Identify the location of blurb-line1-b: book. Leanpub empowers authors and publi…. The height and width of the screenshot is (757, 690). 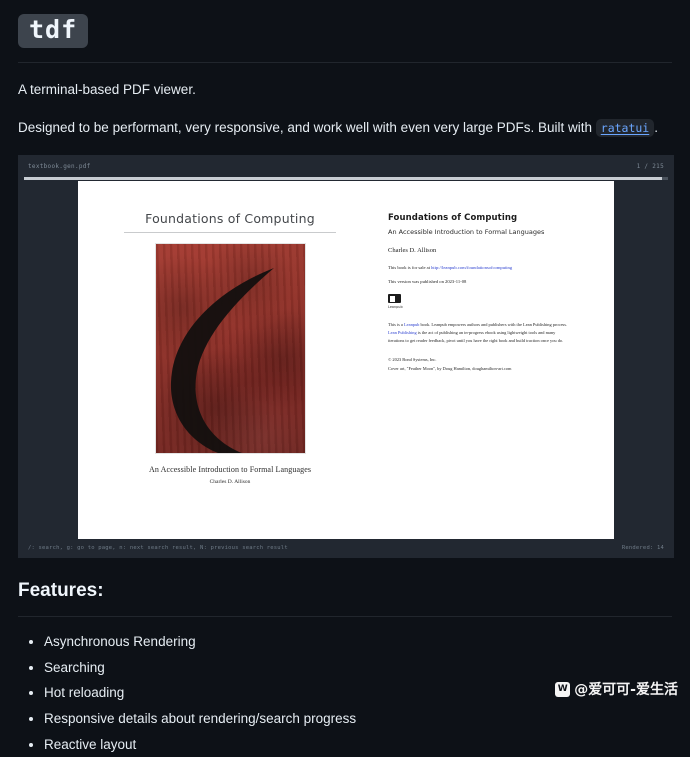
(493, 325).